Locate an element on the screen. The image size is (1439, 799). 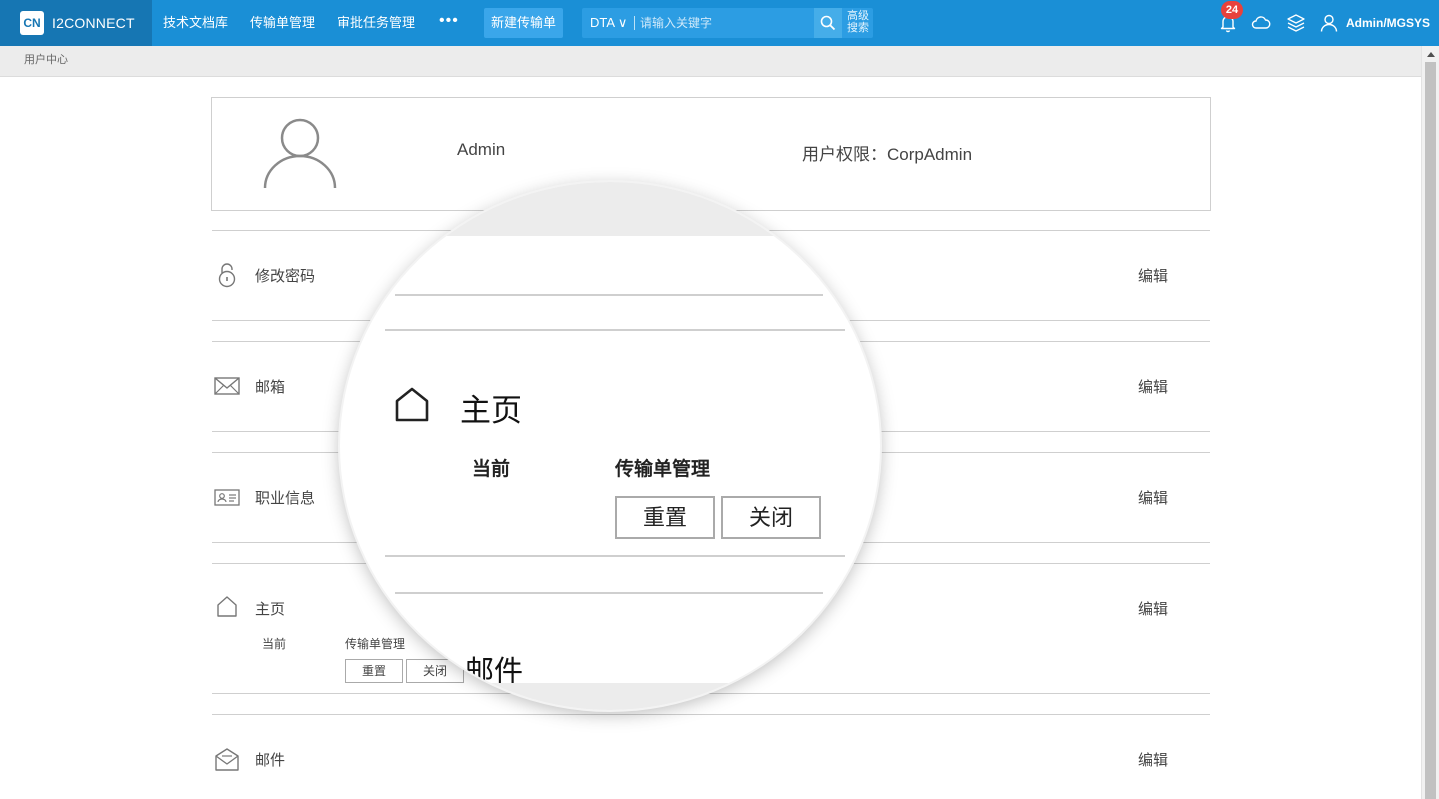
brand-name: I2CONNECT is located at coordinates (93, 23).